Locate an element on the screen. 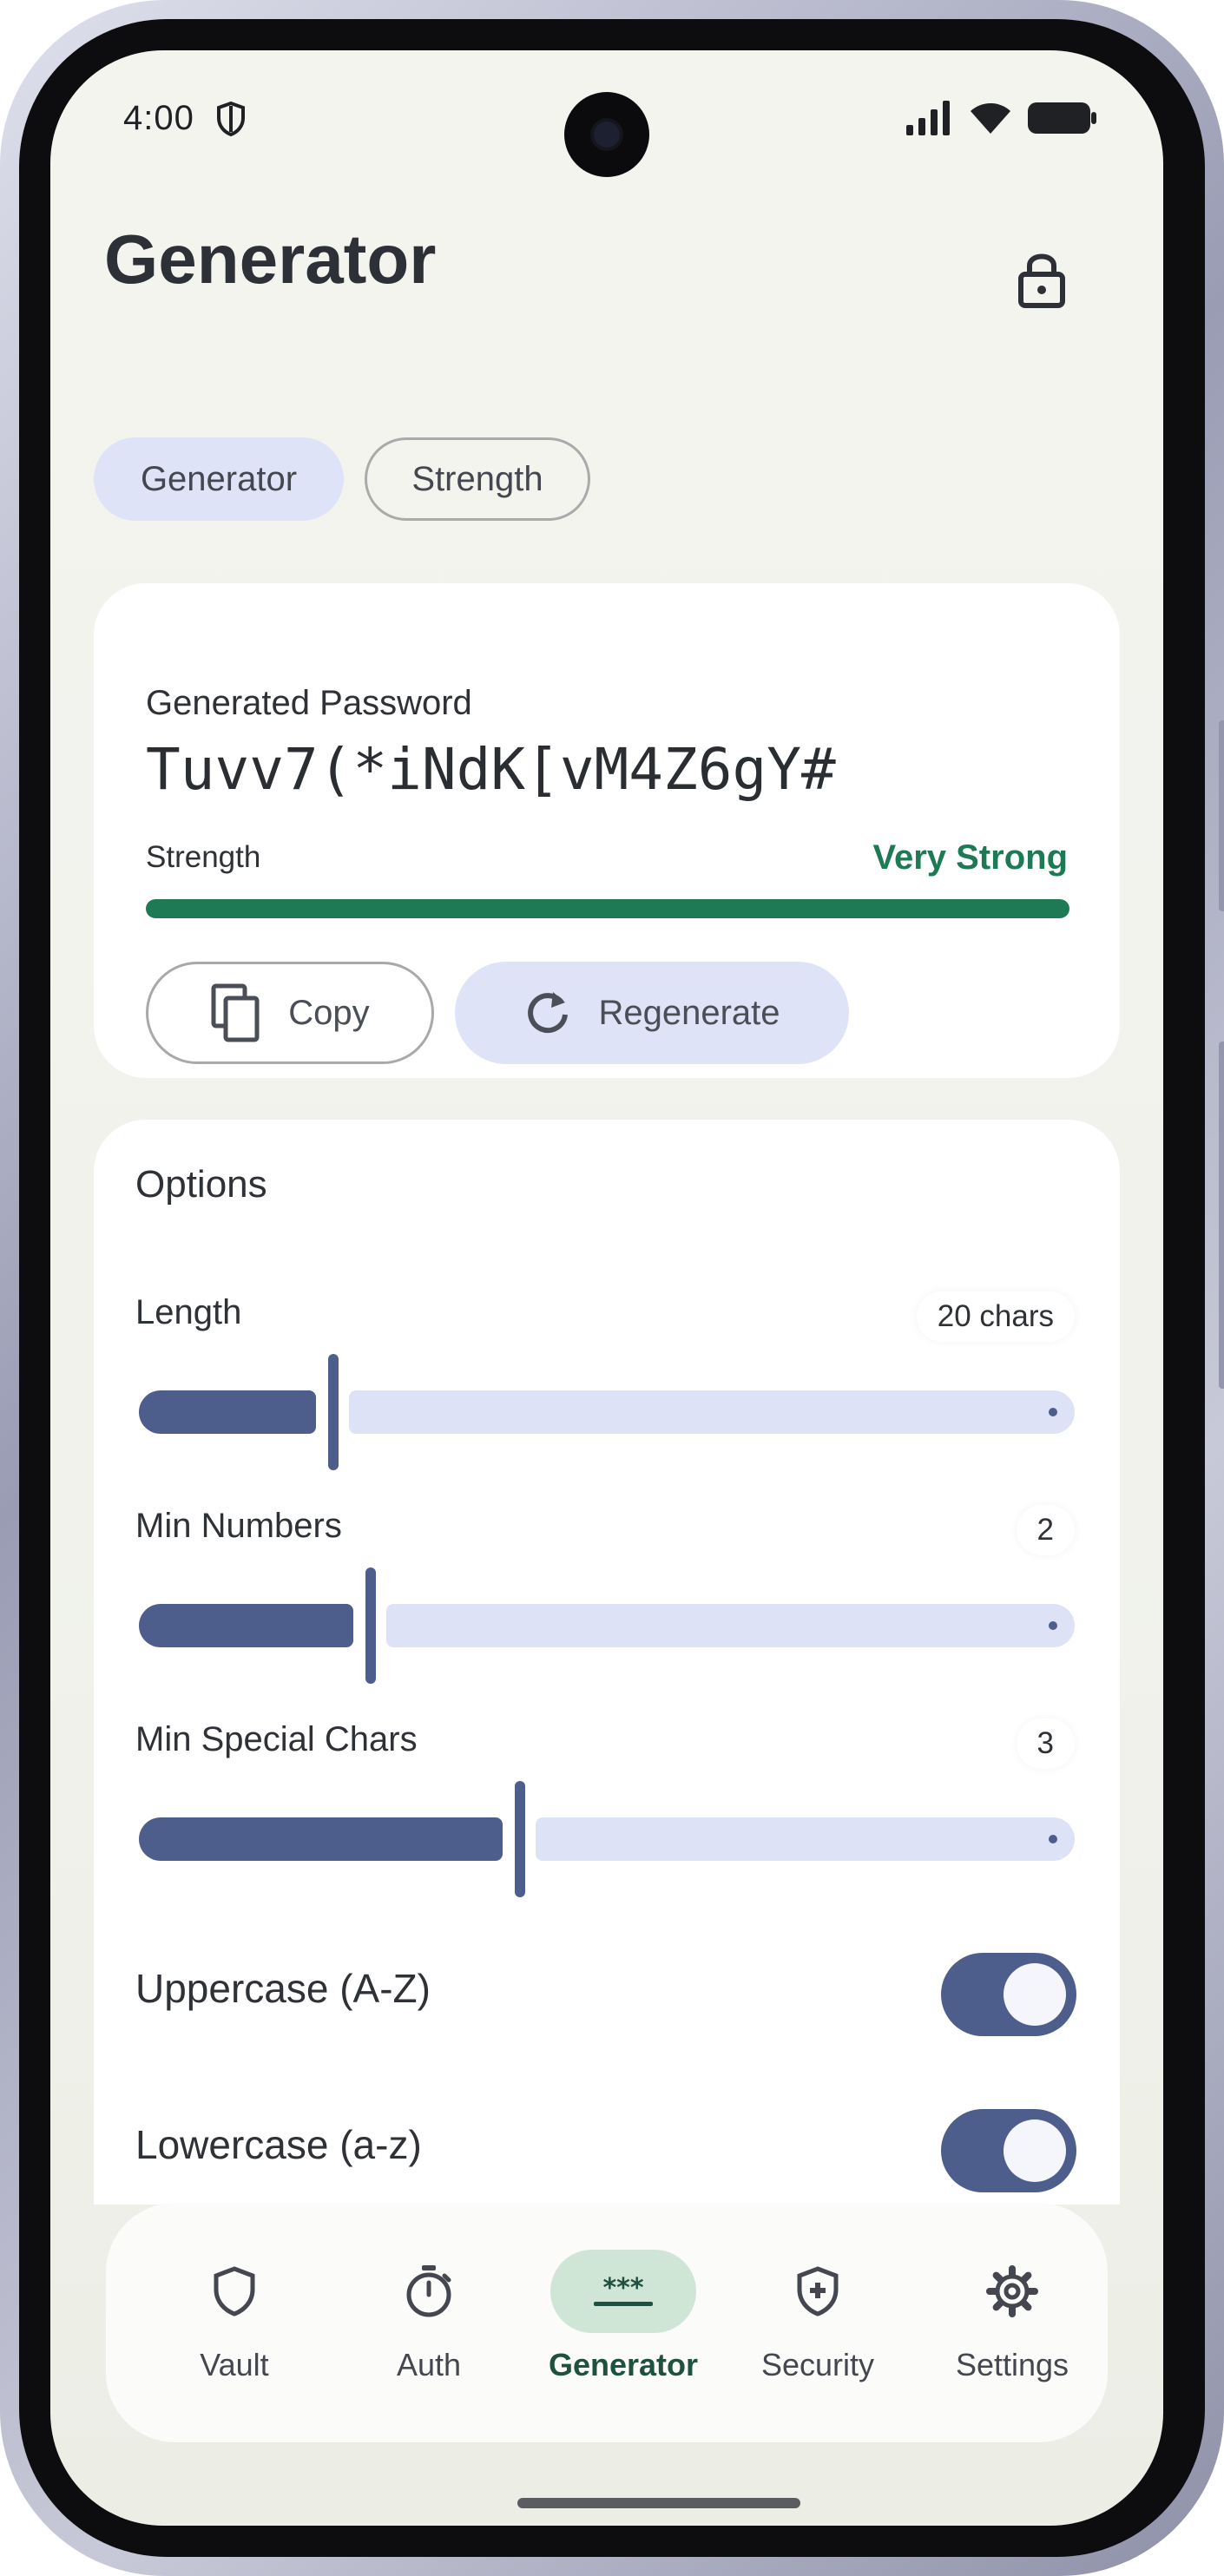 The height and width of the screenshot is (2576, 1224). min-numbers-label: Min Numbers is located at coordinates (238, 1526).